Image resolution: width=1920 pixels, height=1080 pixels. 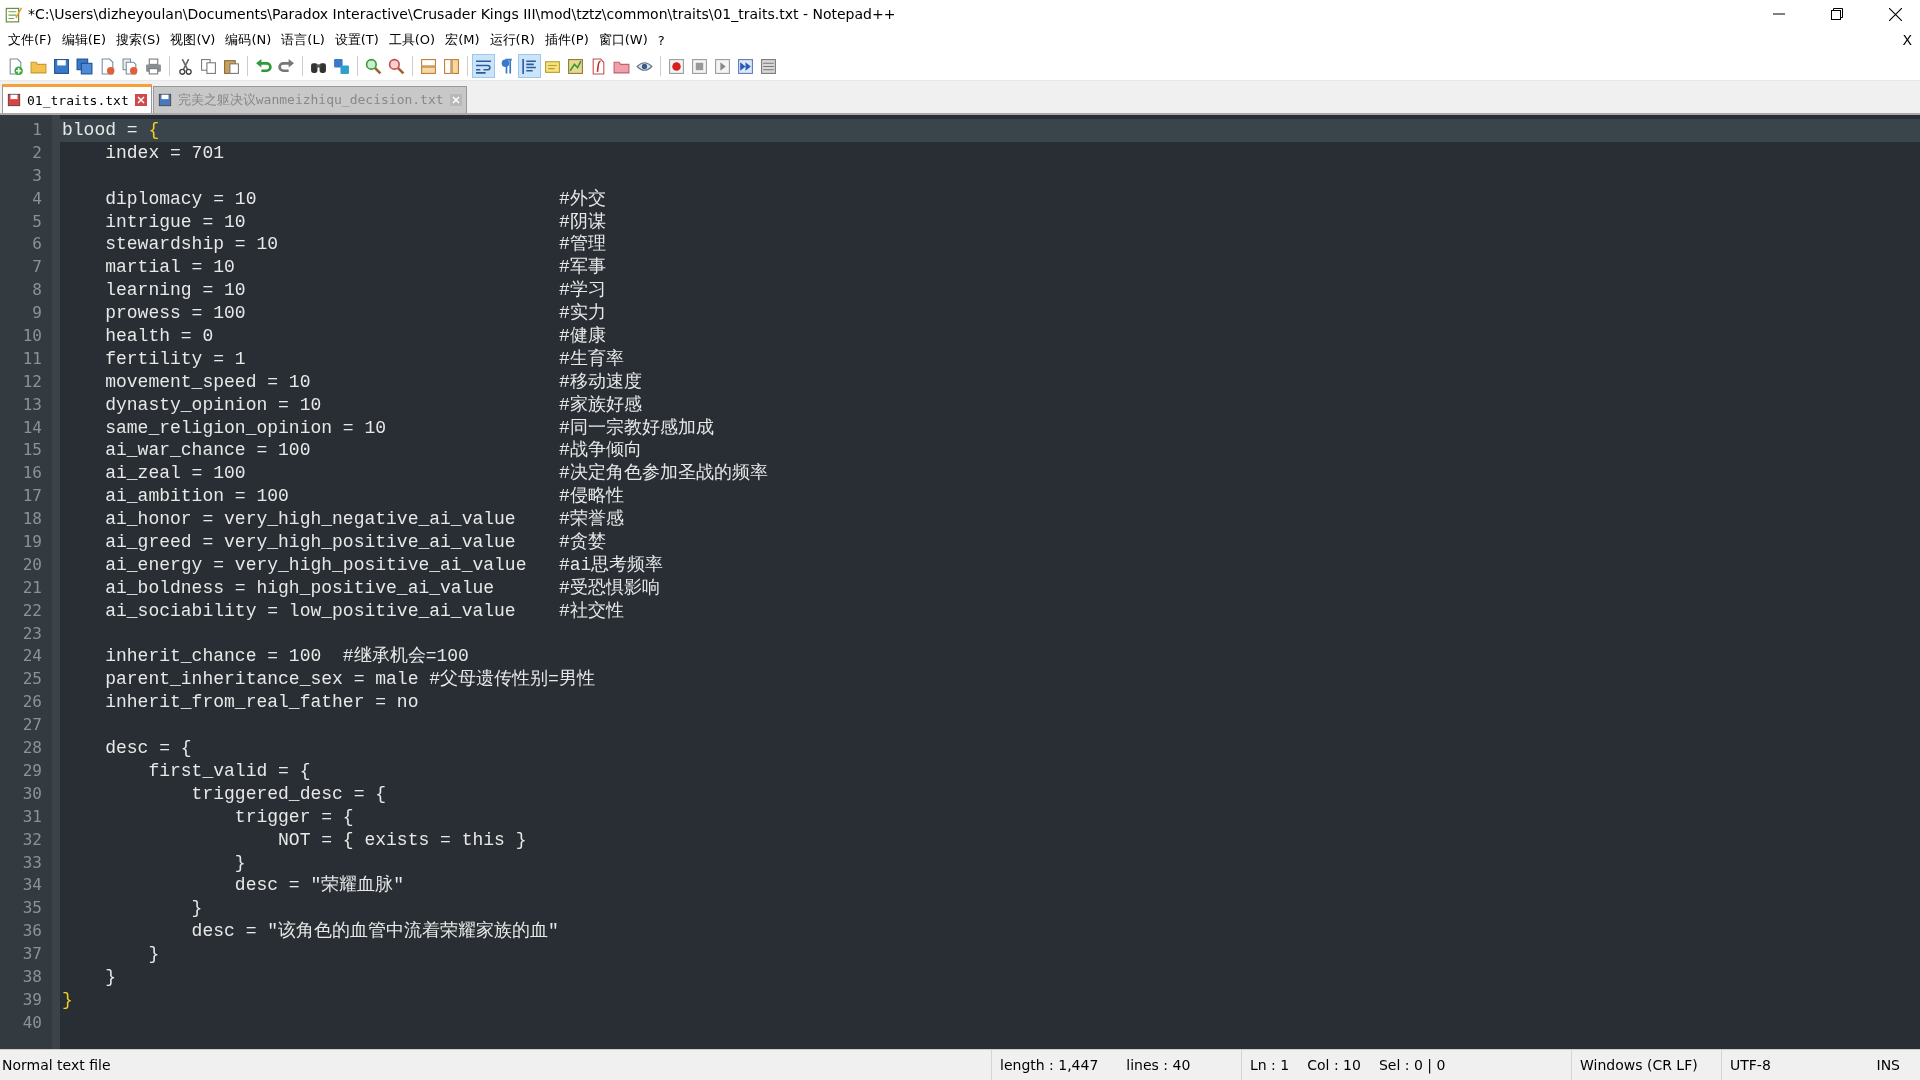 I want to click on tab-label: 01_traits.txt, so click(x=78, y=100).